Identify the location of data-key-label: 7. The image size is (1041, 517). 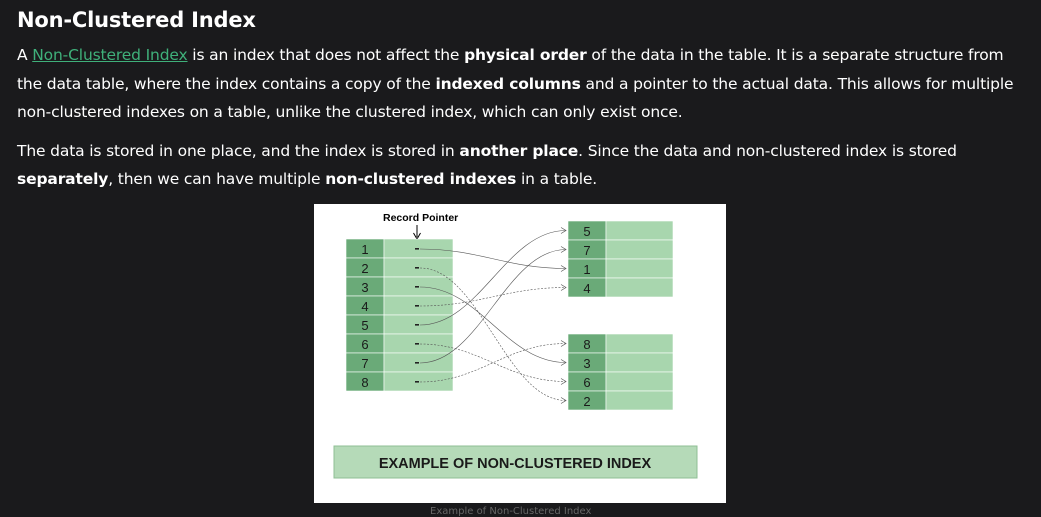
(586, 250).